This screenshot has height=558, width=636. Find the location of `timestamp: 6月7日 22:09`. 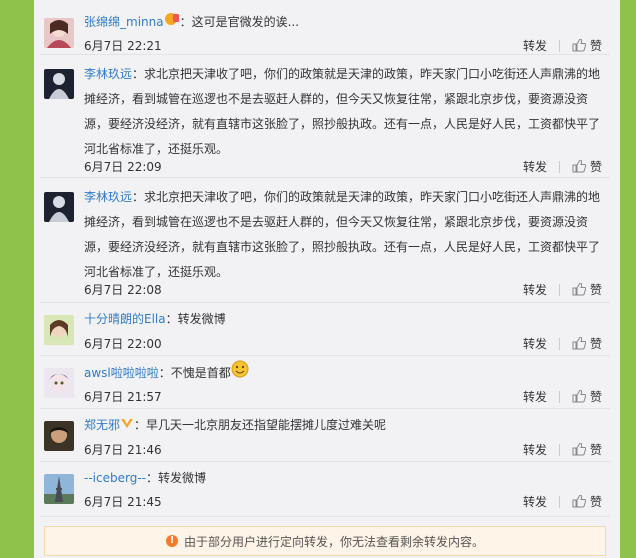

timestamp: 6月7日 22:09 is located at coordinates (123, 167).